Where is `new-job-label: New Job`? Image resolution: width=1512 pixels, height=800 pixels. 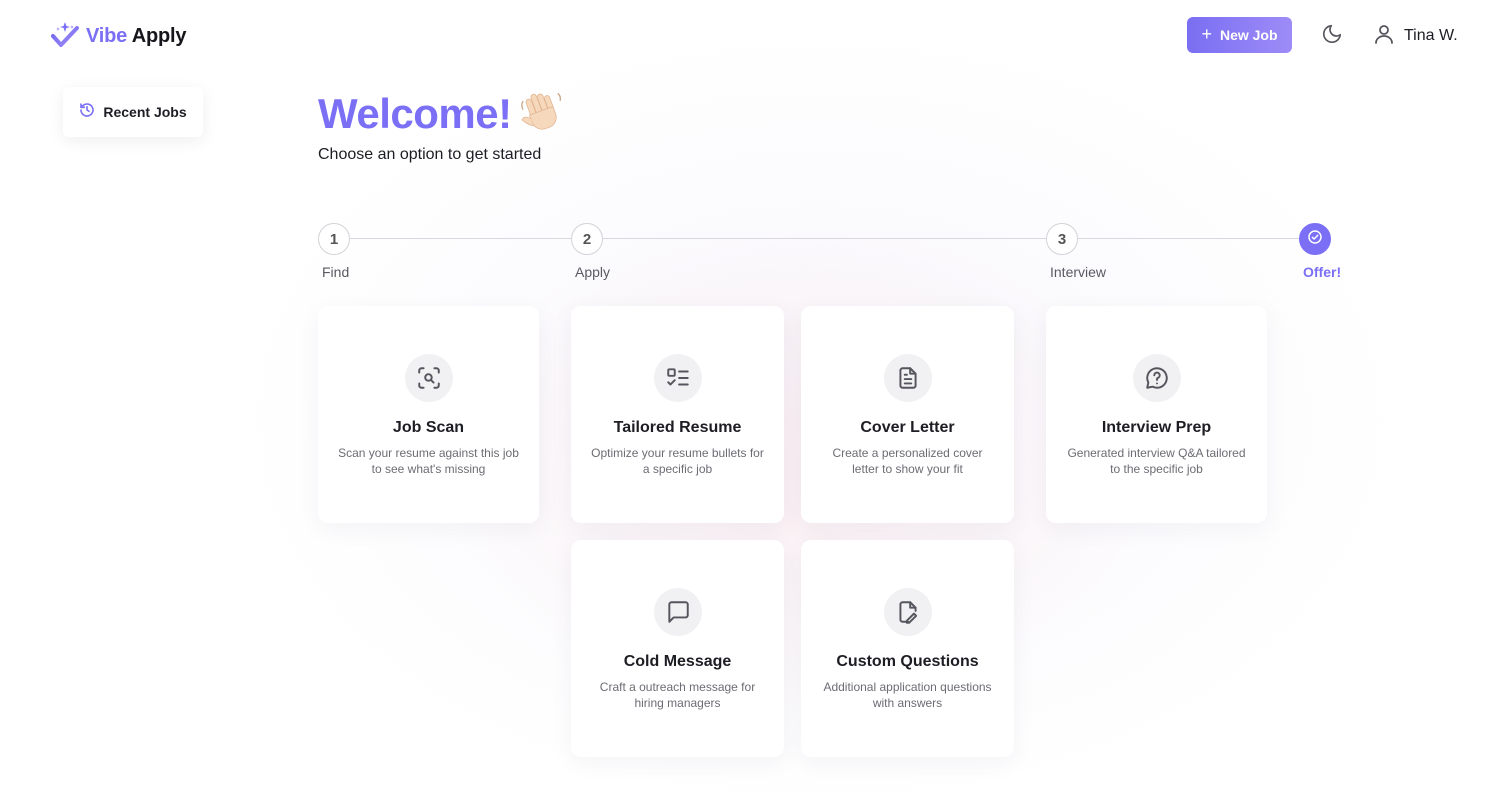
new-job-label: New Job is located at coordinates (1248, 35).